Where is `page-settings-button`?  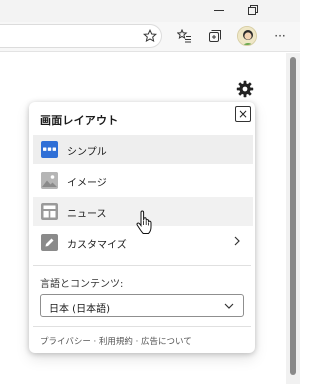
page-settings-button is located at coordinates (245, 89).